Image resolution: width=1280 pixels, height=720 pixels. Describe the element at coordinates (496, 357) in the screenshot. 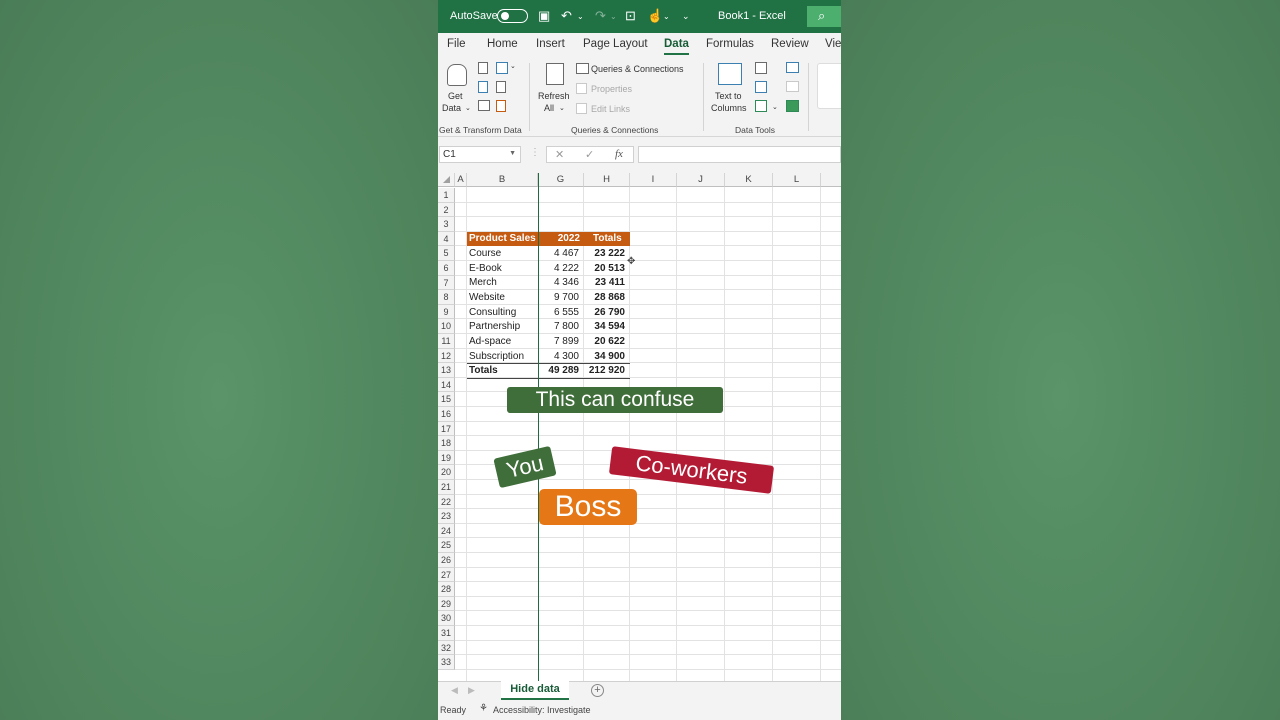

I see `cell-product: Subscription` at that location.